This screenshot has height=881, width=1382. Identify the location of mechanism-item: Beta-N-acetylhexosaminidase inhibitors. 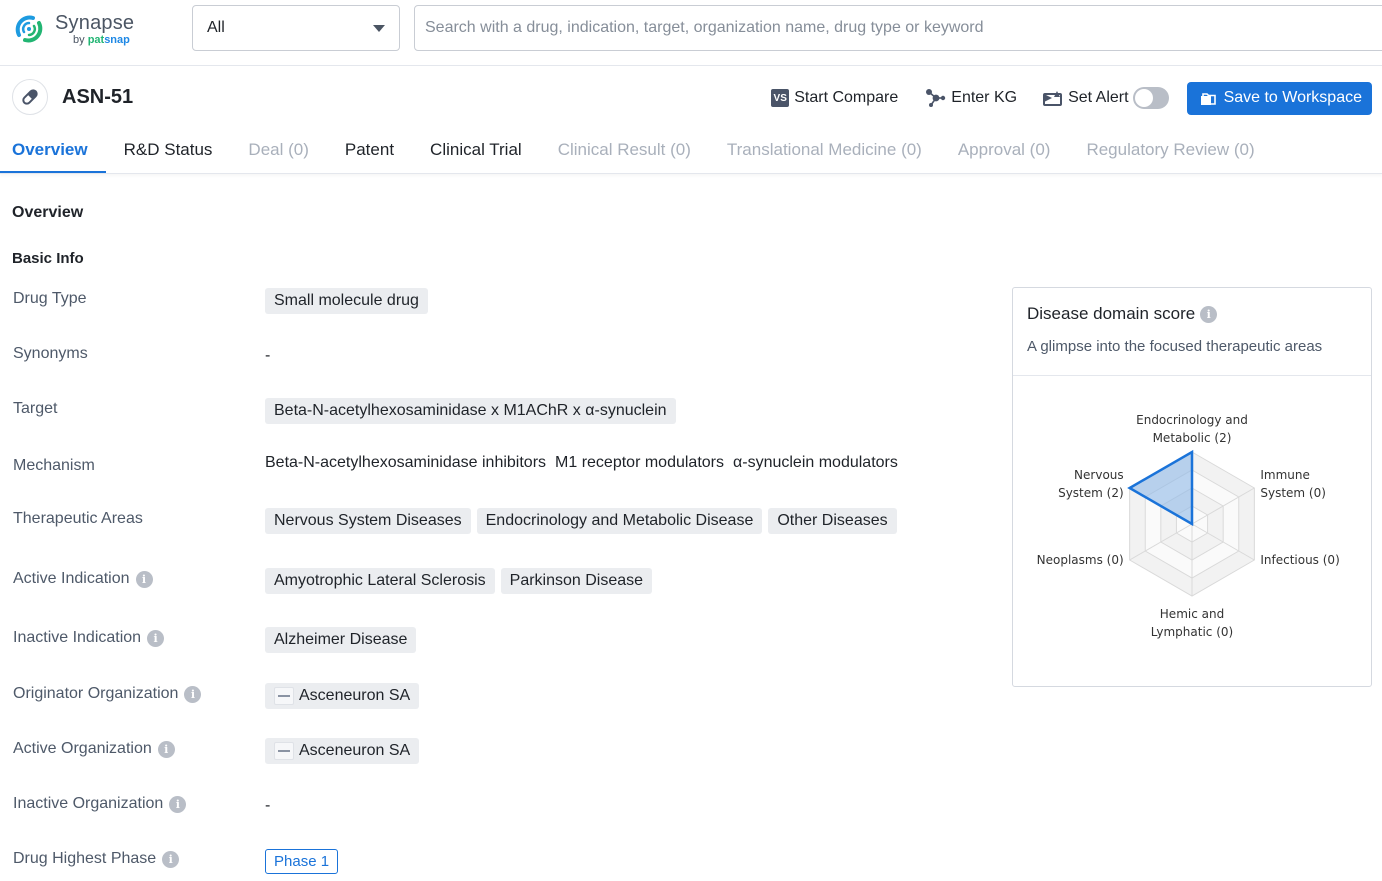
(405, 463).